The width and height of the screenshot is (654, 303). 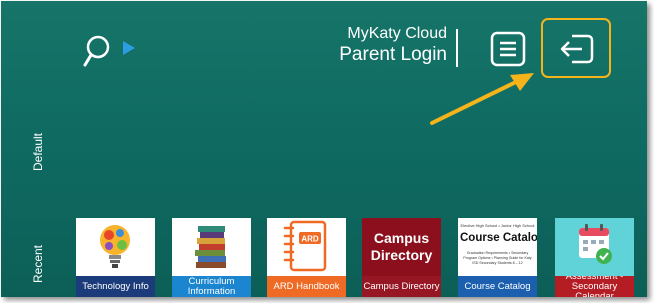 What do you see at coordinates (306, 247) in the screenshot?
I see `notebook-icon: ARD` at bounding box center [306, 247].